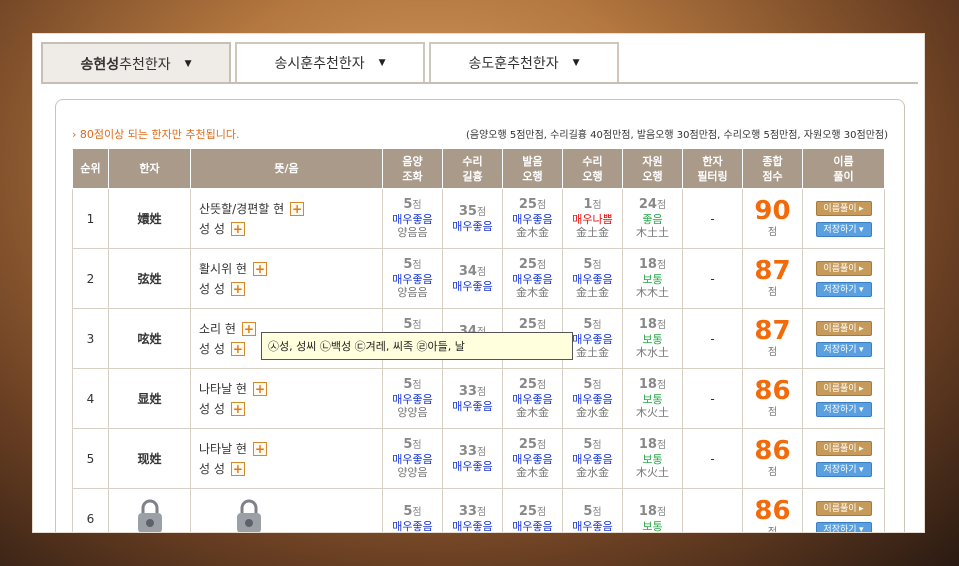  Describe the element at coordinates (136, 63) in the screenshot. I see `tab-name-1: 송현성 추천한자 ▼` at that location.